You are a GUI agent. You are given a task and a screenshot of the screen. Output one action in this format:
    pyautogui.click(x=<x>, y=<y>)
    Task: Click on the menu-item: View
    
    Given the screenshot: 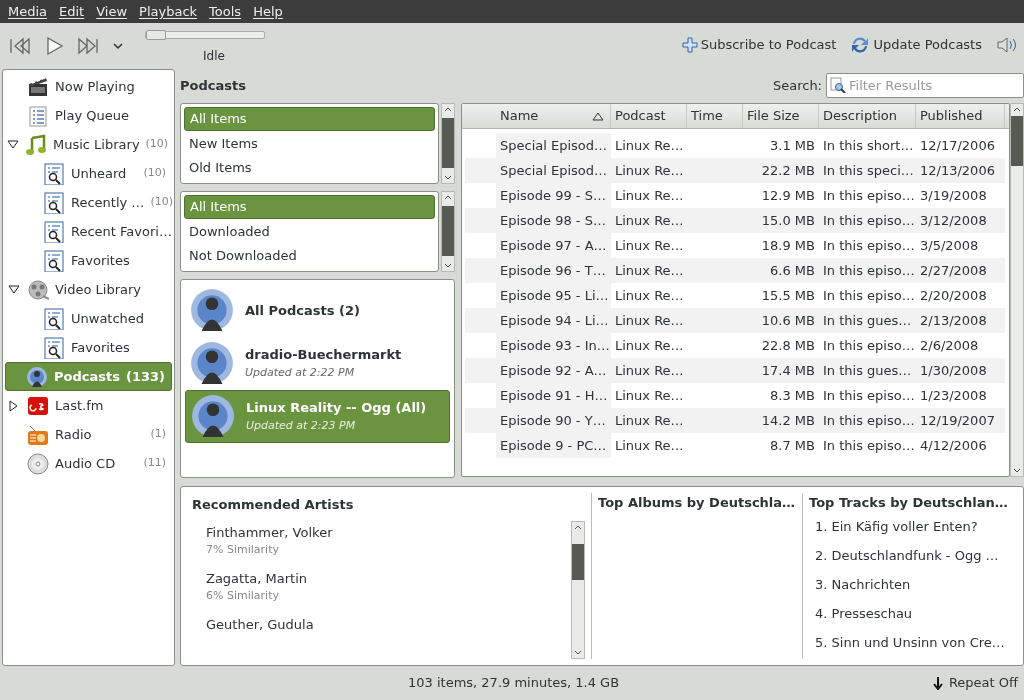 What is the action you would take?
    pyautogui.click(x=112, y=11)
    